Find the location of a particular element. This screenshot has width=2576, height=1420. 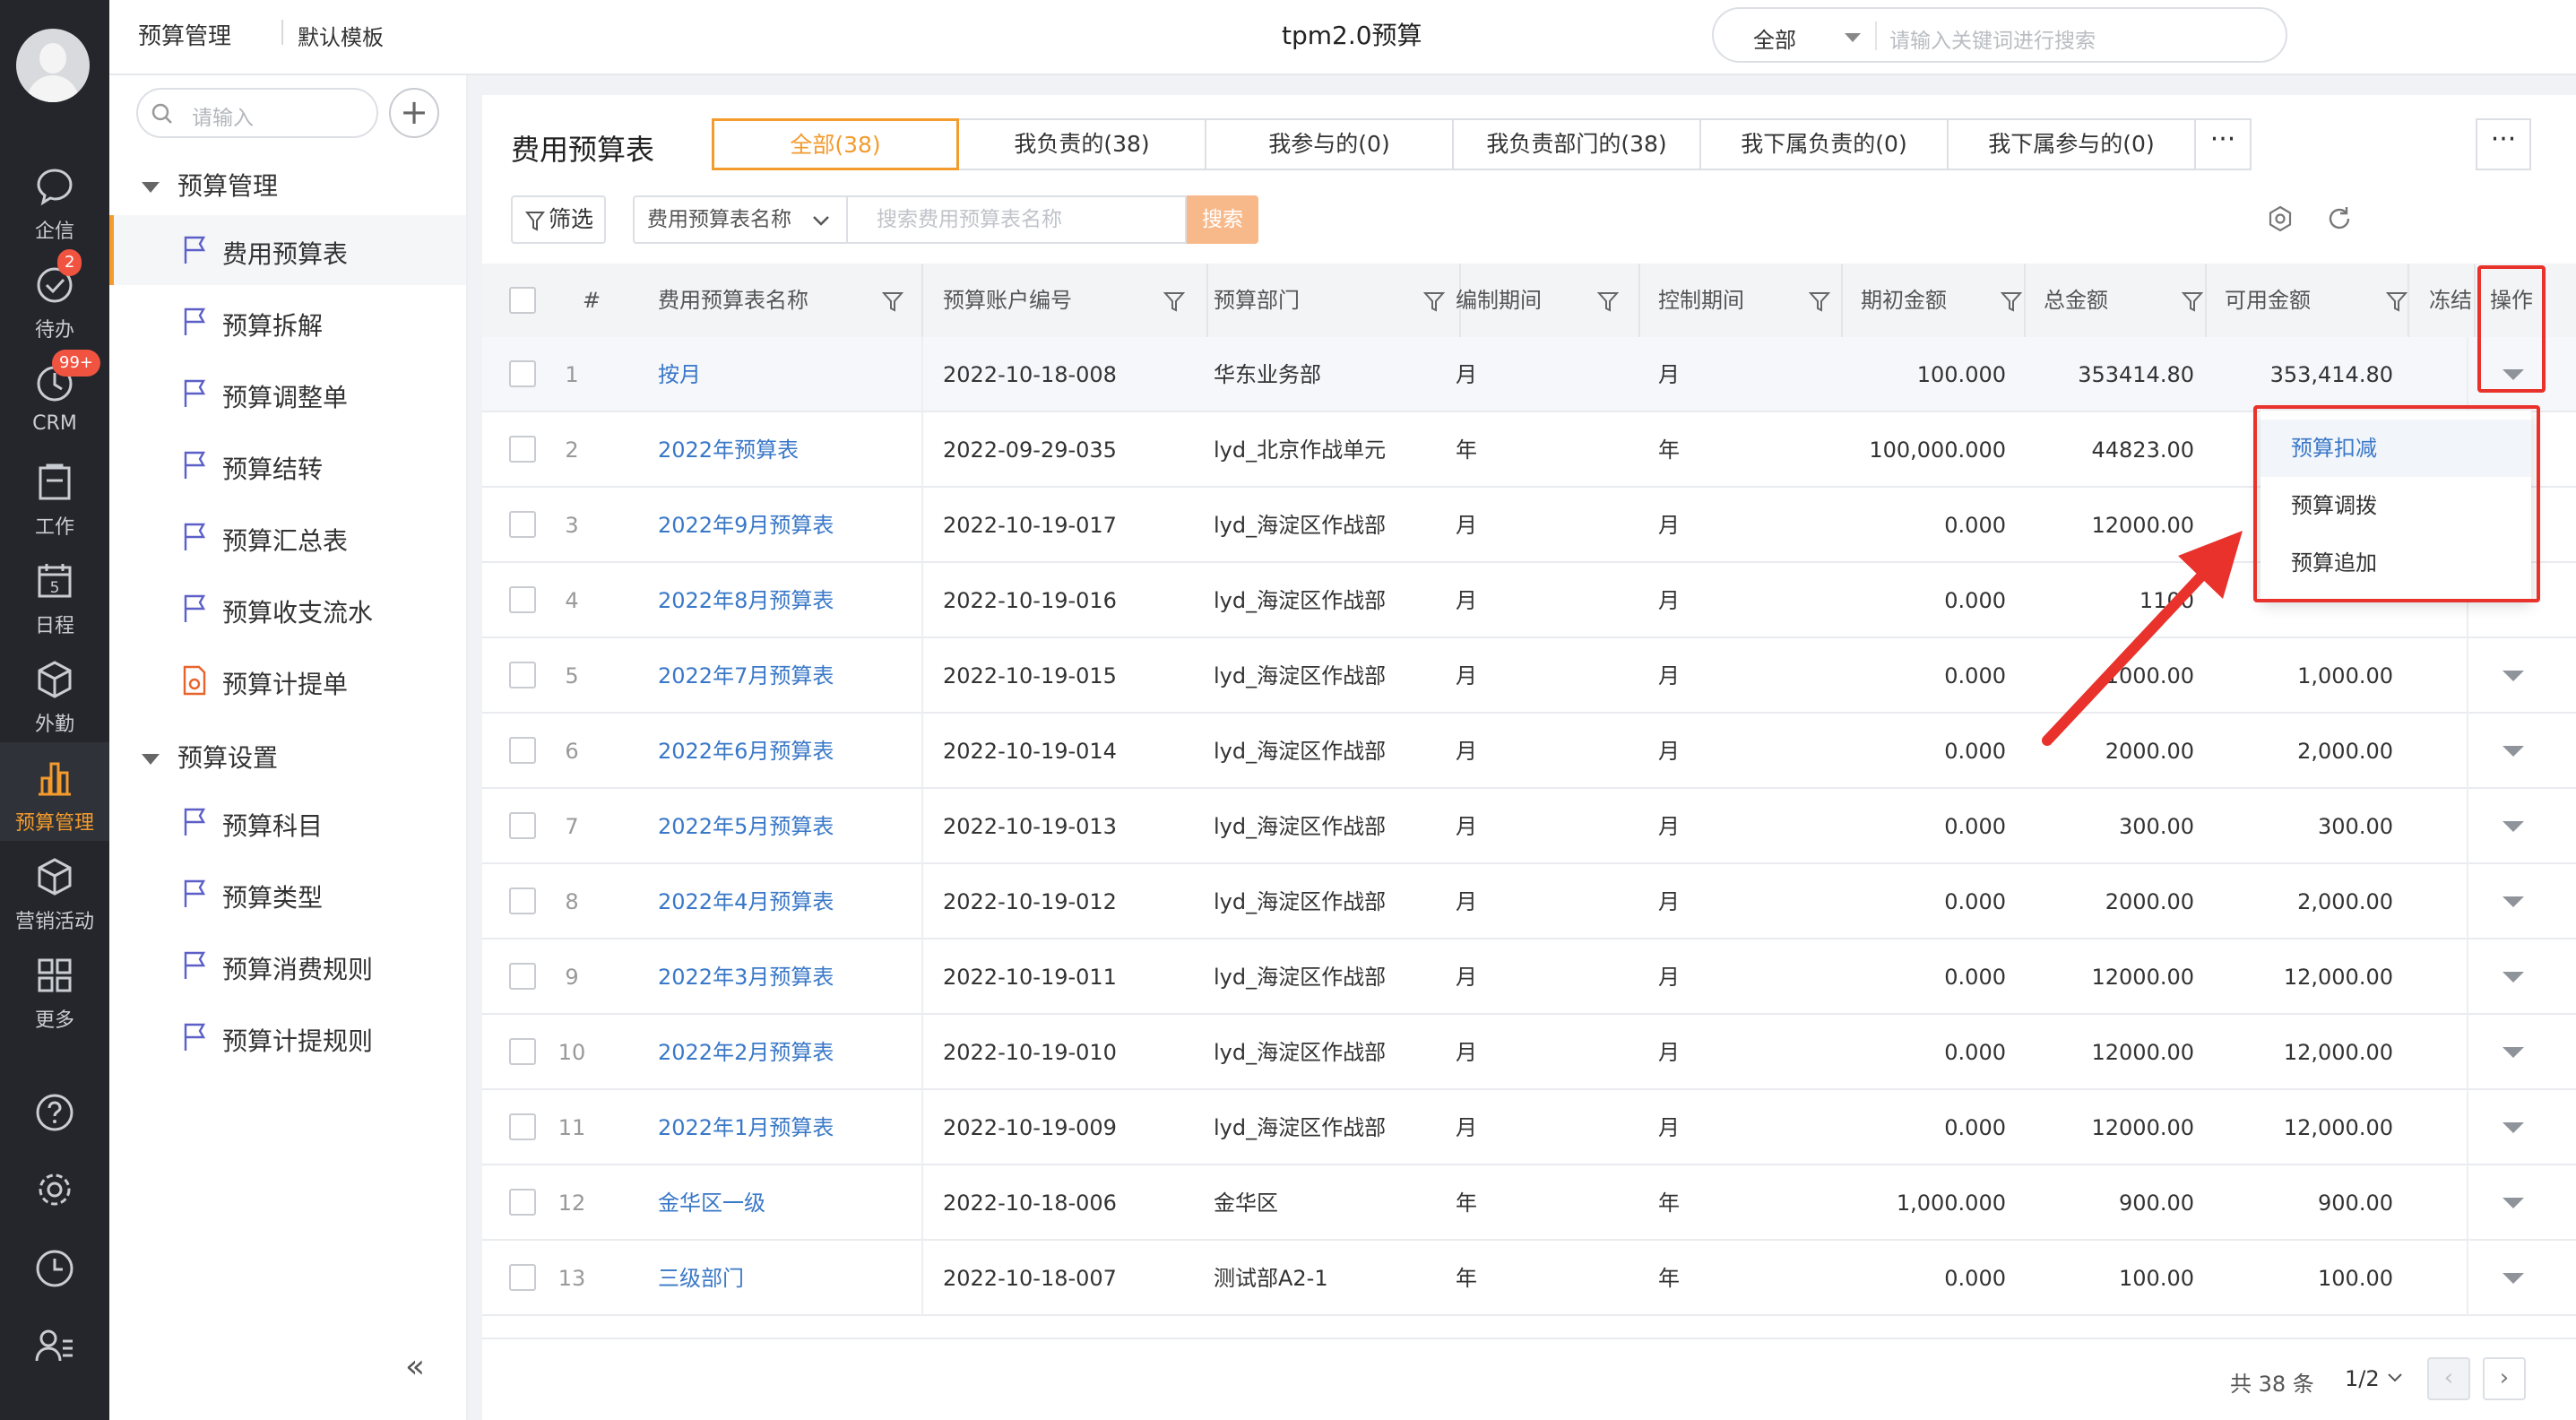

sidebar-nav-item: 预算科目 is located at coordinates (287, 822).